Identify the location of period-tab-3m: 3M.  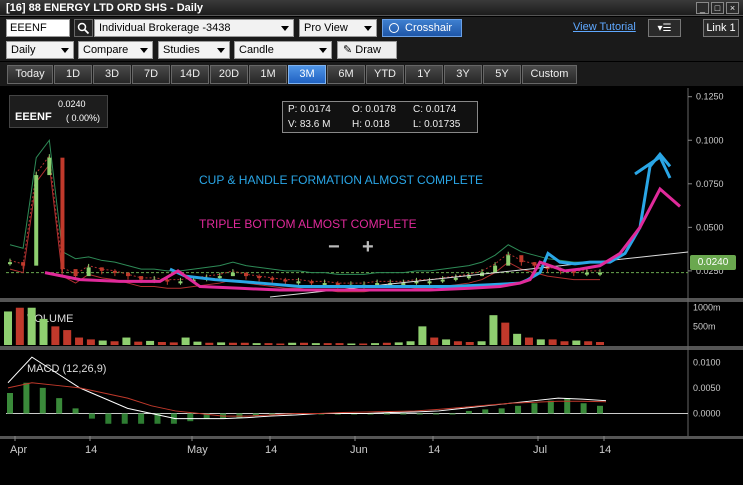
(307, 74).